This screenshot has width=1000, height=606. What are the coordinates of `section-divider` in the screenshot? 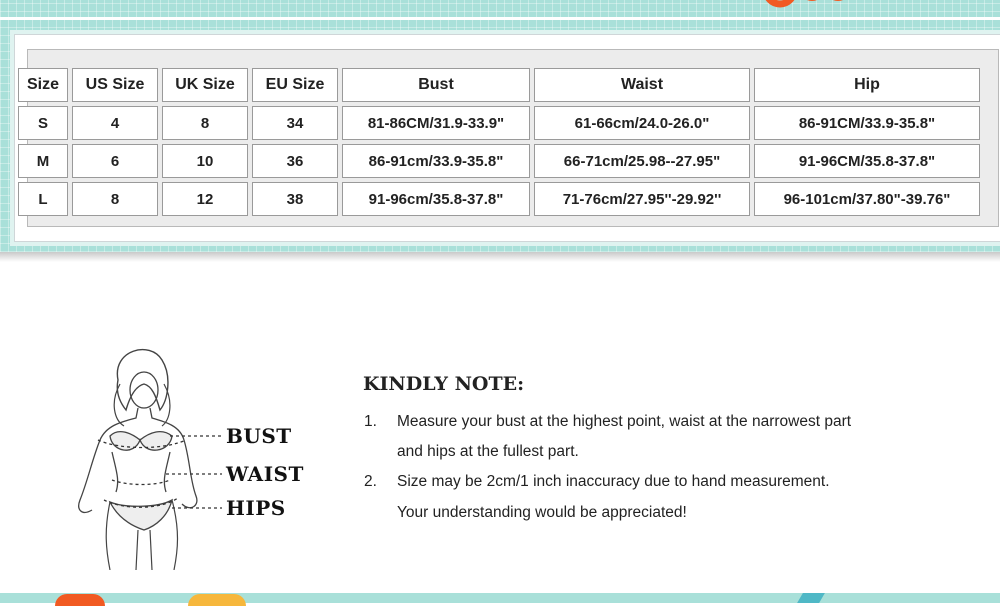 It's located at (500, 257).